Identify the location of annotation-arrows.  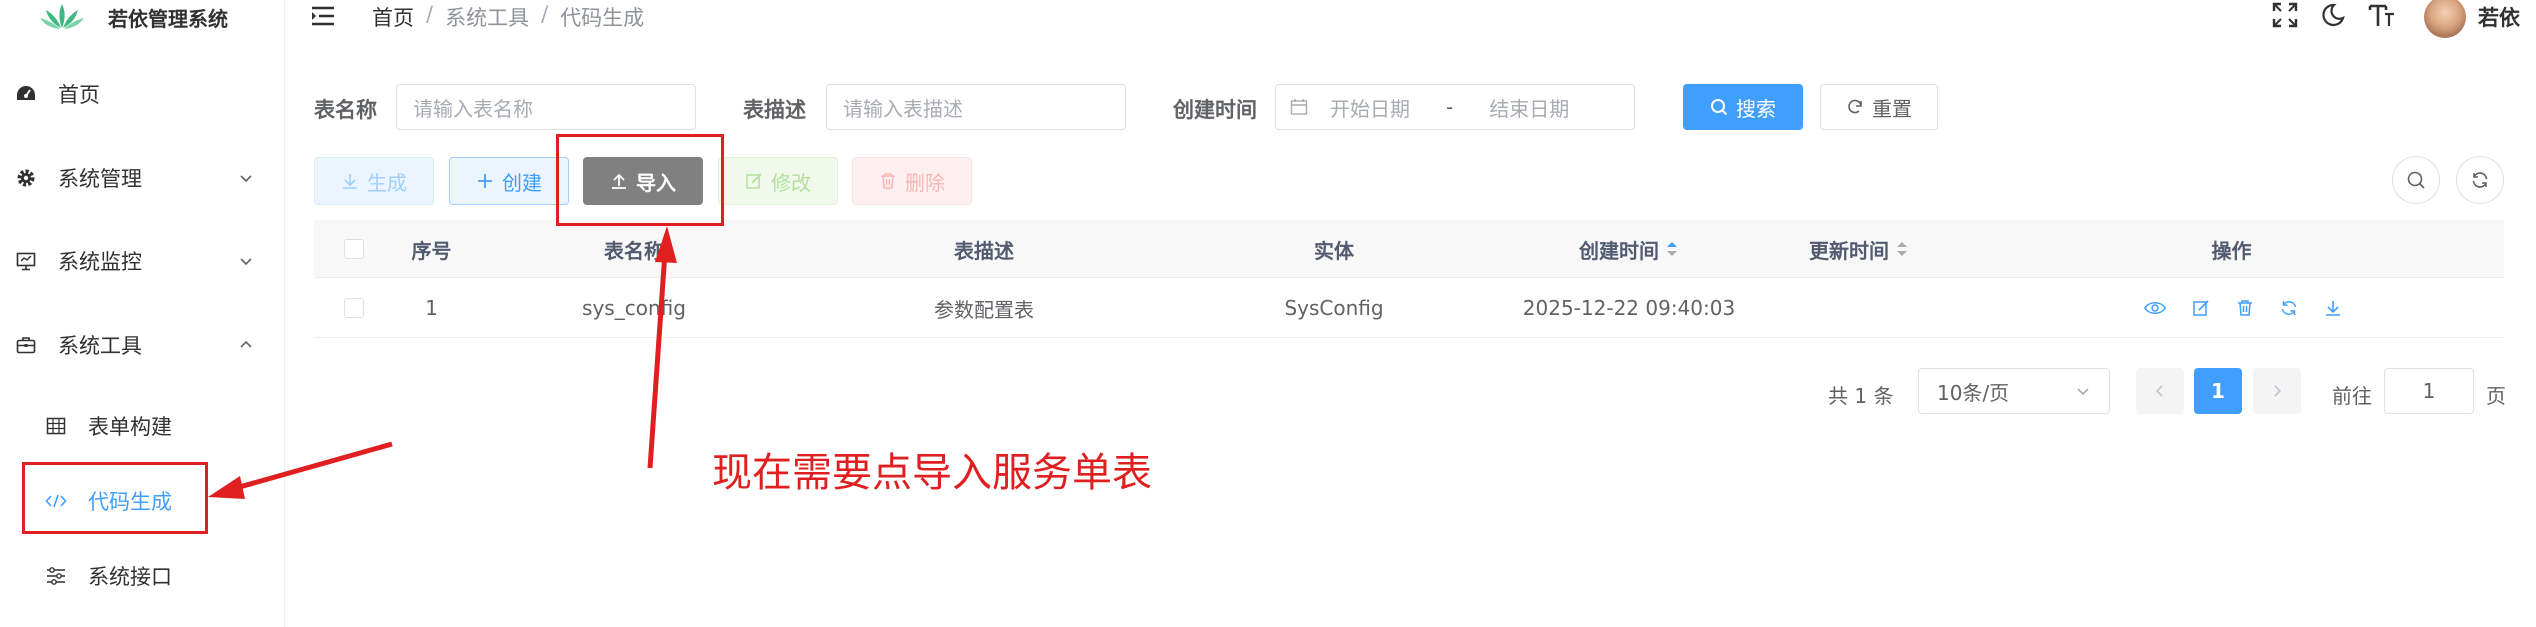
(442, 362).